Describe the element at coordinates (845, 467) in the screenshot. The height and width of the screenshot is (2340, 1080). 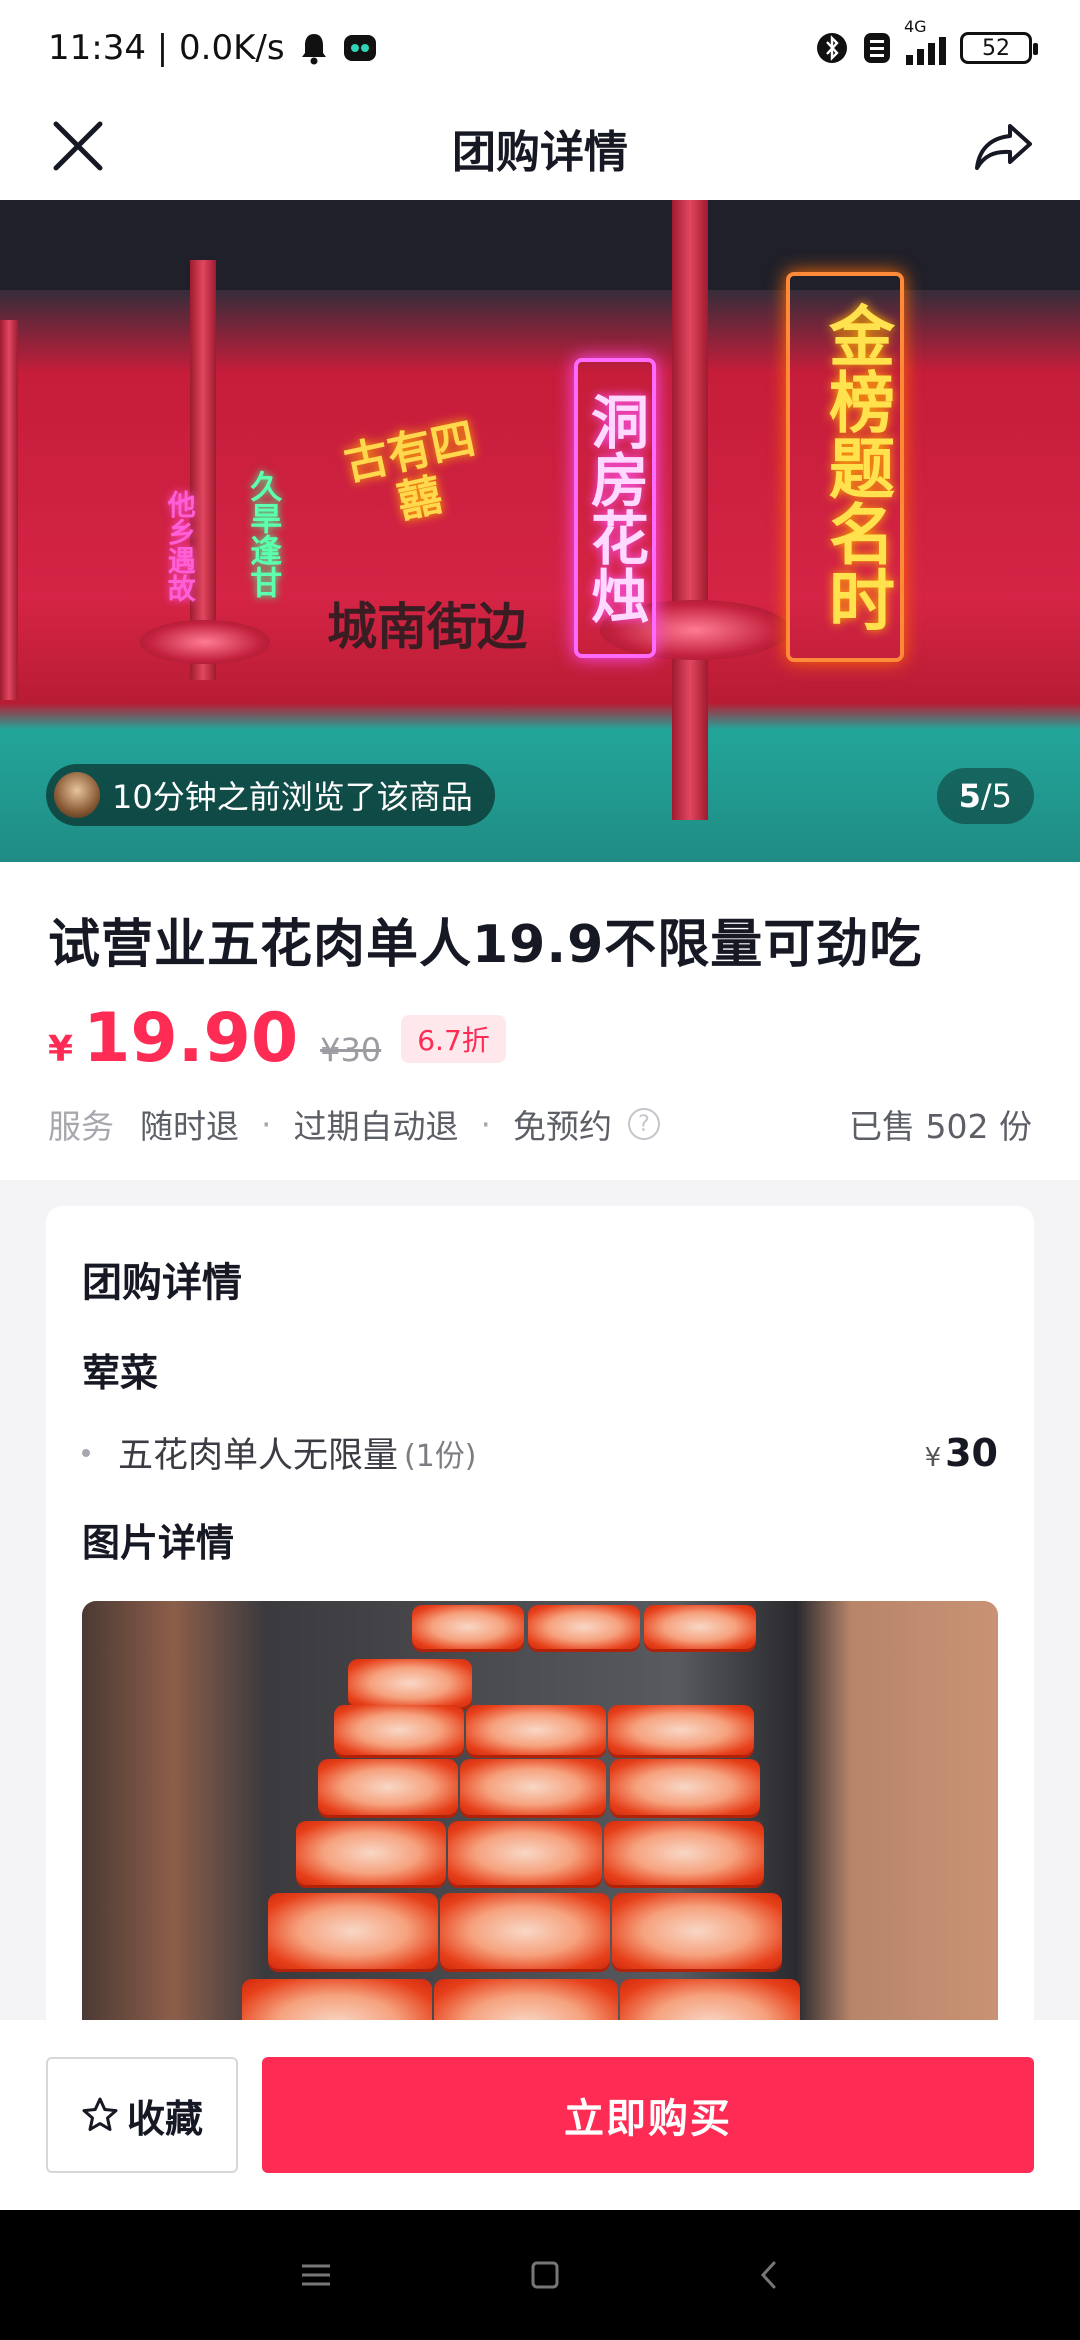
I see `neon-sign: 金榜题名时` at that location.